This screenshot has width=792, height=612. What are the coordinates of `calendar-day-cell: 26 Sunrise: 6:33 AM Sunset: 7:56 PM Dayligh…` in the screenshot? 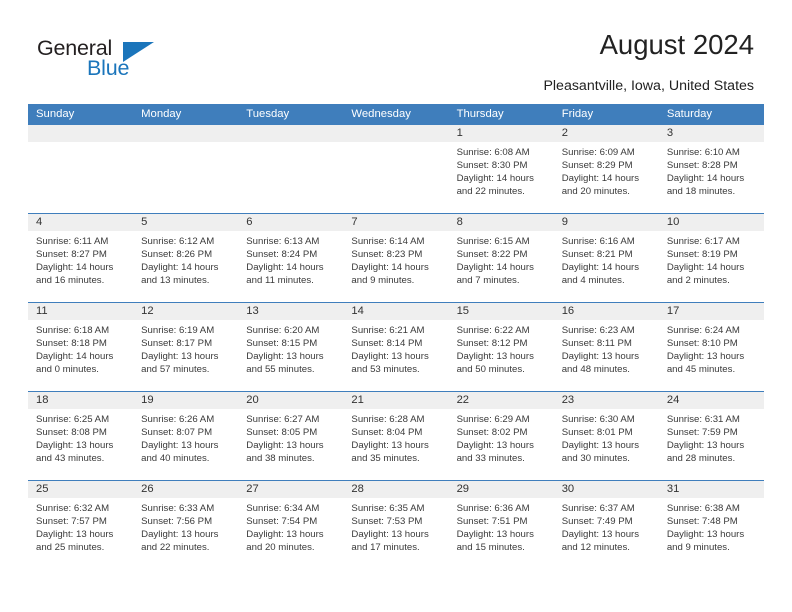 It's located at (186, 525).